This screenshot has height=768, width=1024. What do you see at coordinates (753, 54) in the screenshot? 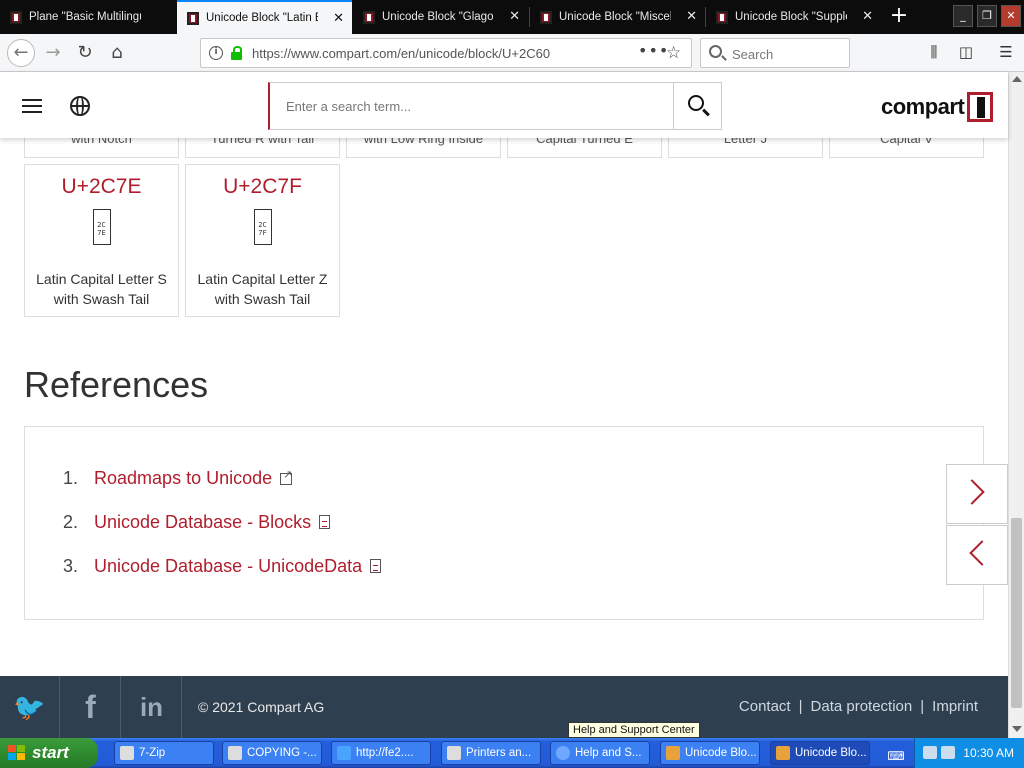
I see `search-placeholder: Search` at bounding box center [753, 54].